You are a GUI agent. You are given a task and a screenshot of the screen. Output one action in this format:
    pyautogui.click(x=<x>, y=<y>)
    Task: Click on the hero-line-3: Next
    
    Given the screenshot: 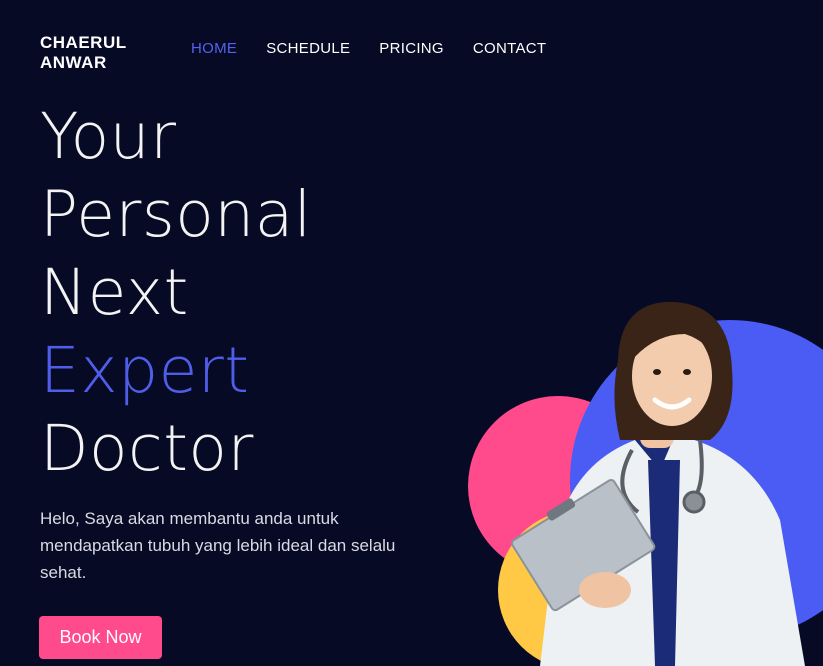 What is the action you would take?
    pyautogui.click(x=114, y=292)
    